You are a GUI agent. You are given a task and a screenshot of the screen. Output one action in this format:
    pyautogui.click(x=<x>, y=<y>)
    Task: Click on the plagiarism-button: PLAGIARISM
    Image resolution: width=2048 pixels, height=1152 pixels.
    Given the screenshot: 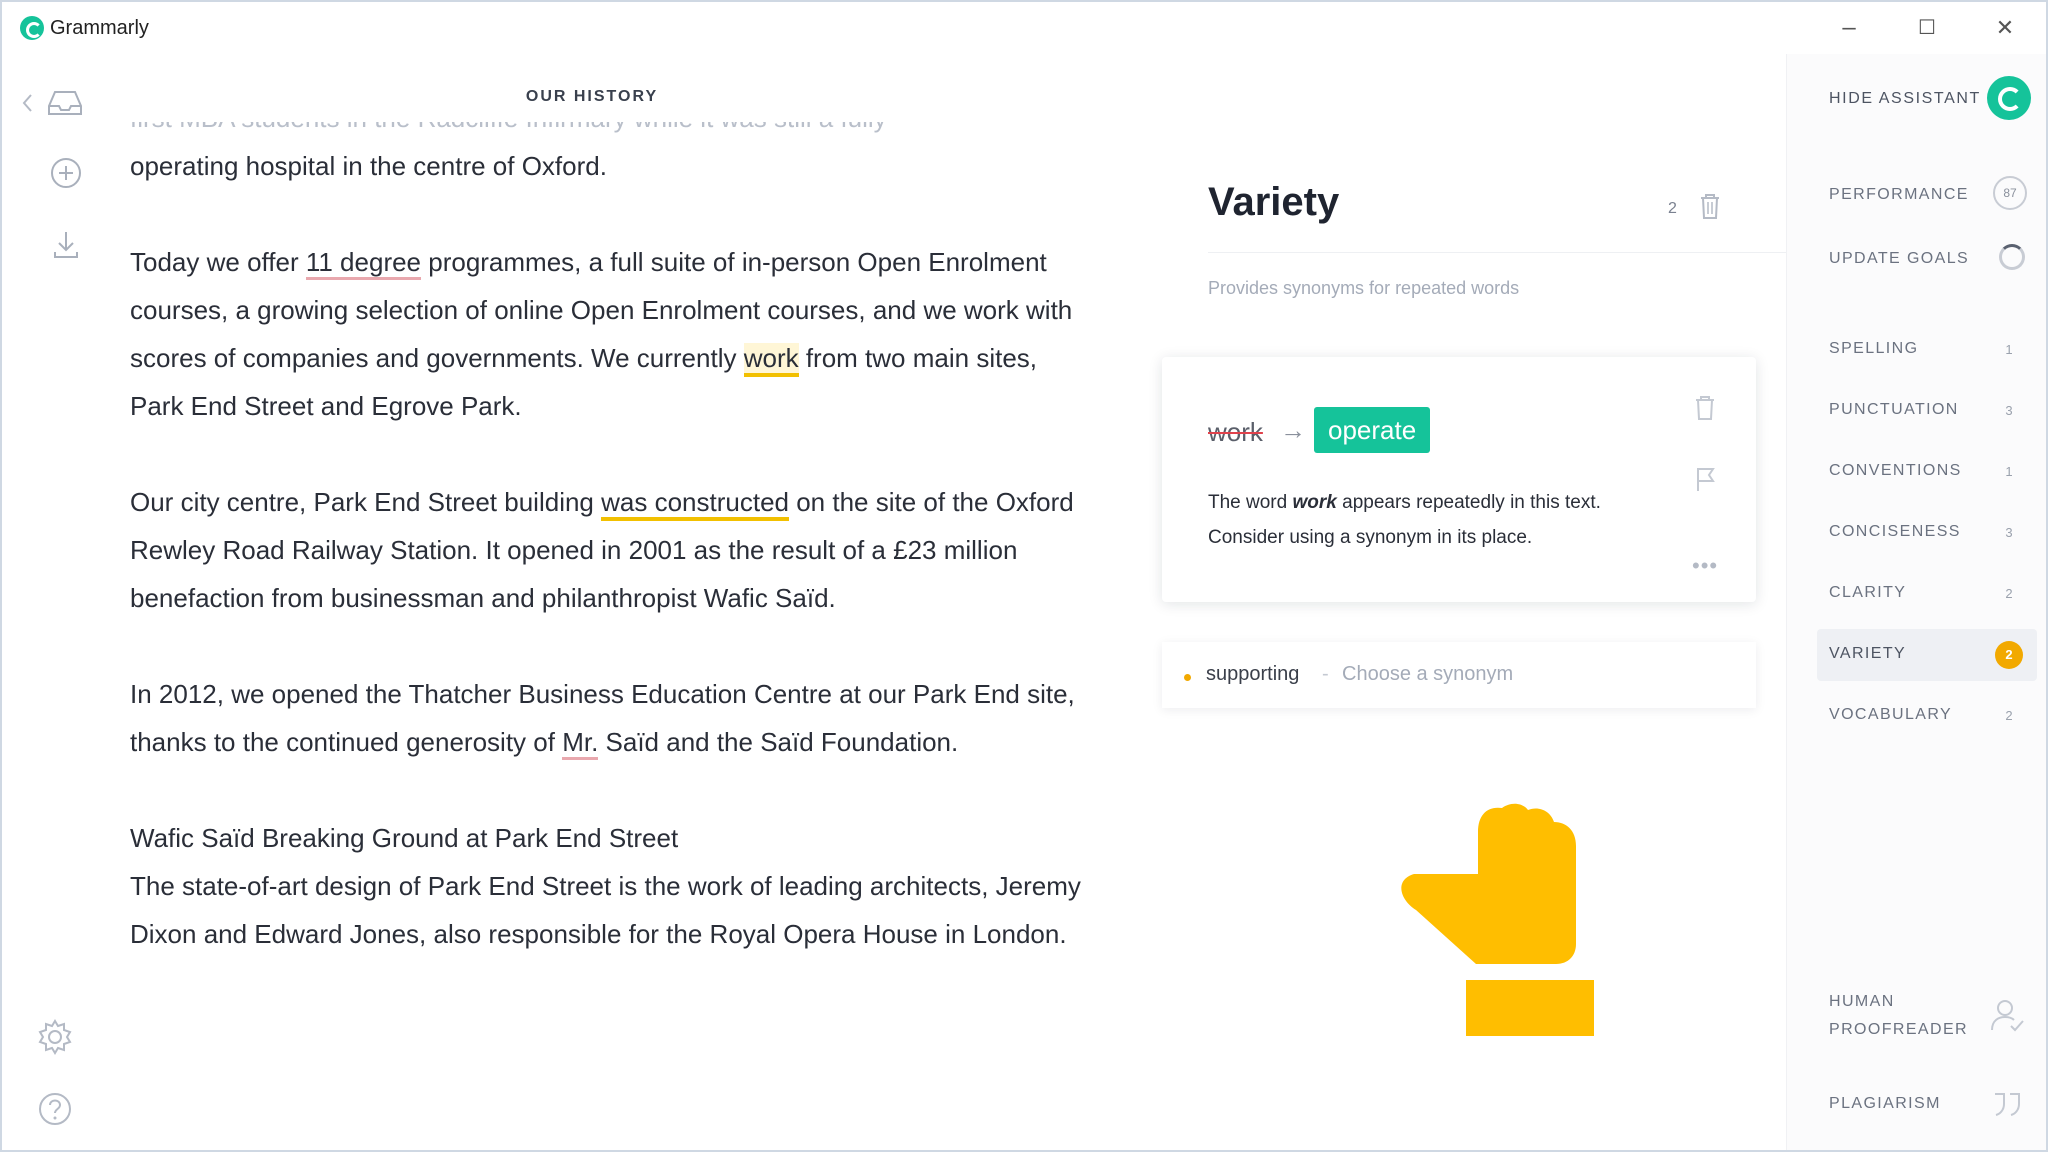 What is the action you would take?
    pyautogui.click(x=1885, y=1104)
    